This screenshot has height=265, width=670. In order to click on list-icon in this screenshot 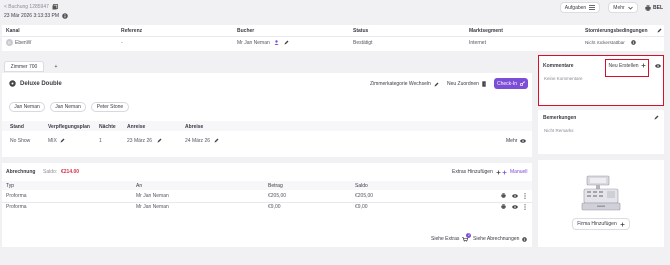, I will do `click(592, 7)`.